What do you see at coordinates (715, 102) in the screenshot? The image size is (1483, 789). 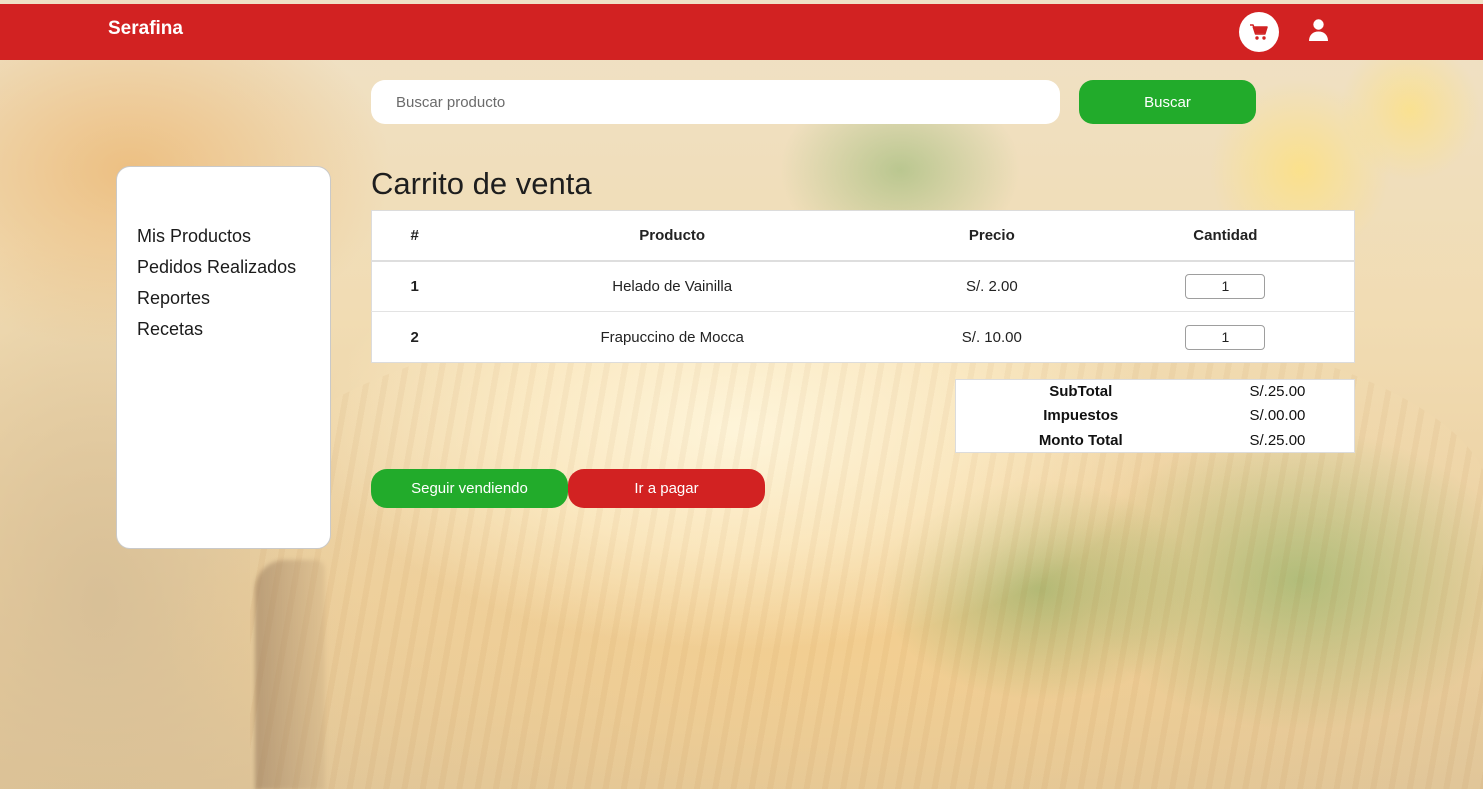 I see `search-input` at bounding box center [715, 102].